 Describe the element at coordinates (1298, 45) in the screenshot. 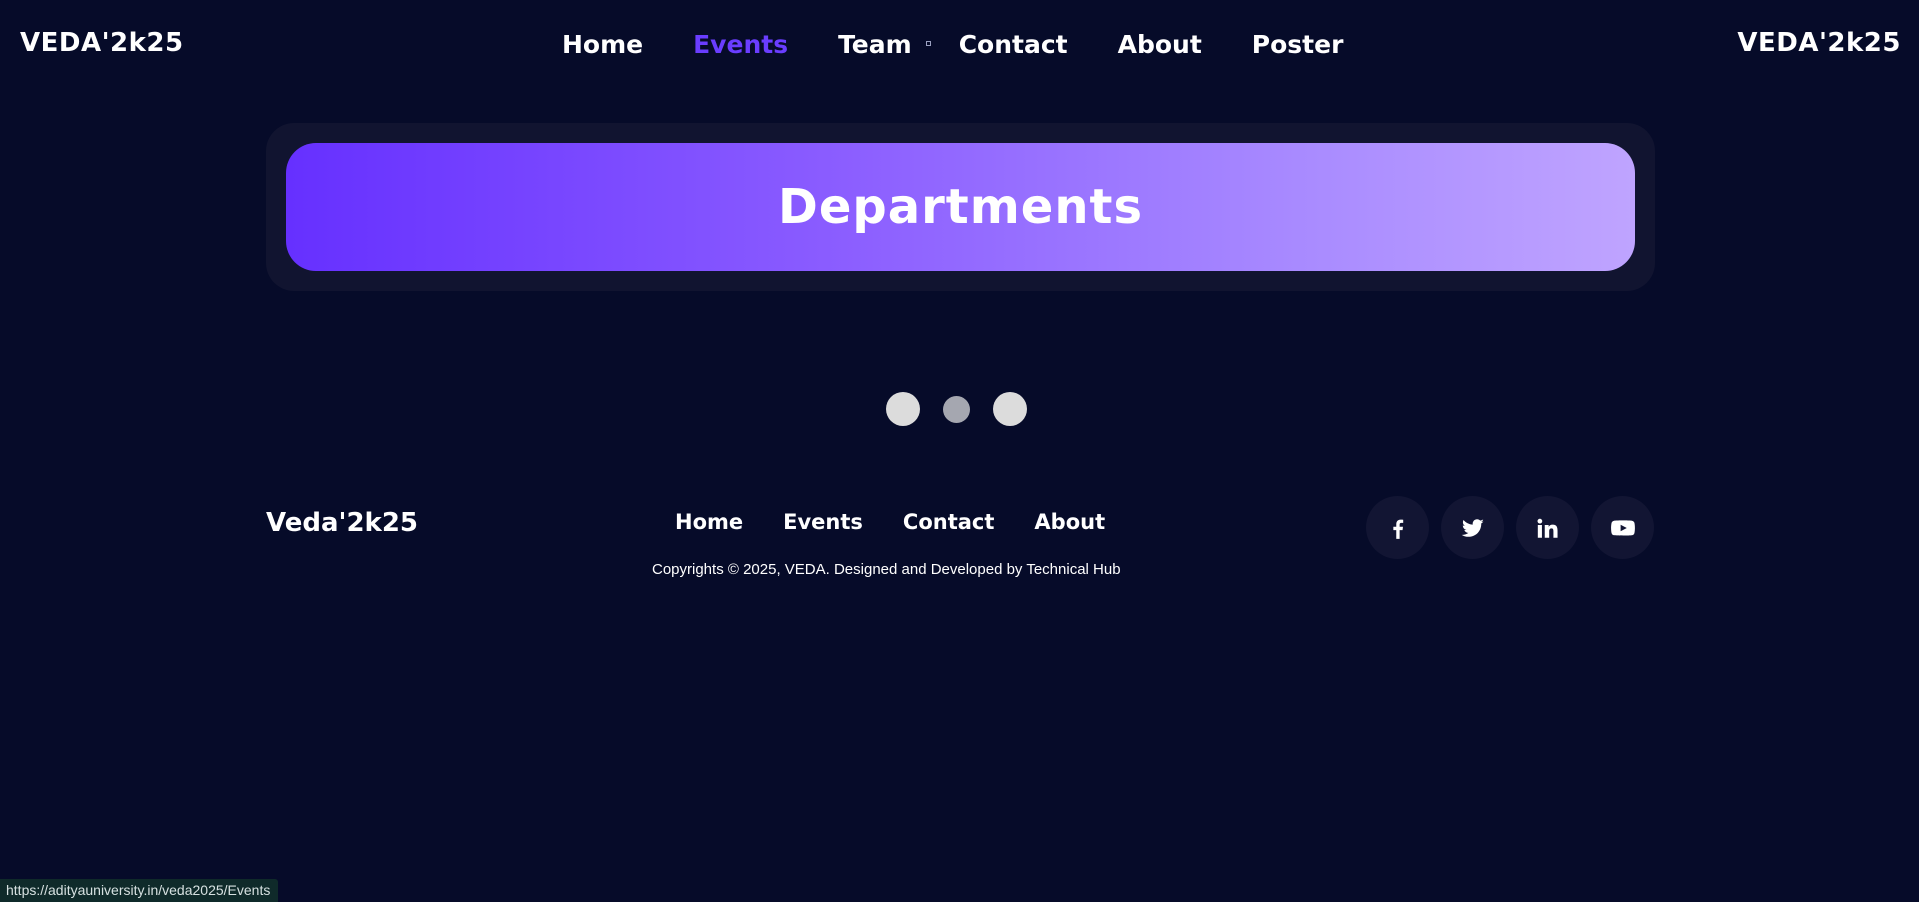

I see `nav-poster: Poster` at that location.